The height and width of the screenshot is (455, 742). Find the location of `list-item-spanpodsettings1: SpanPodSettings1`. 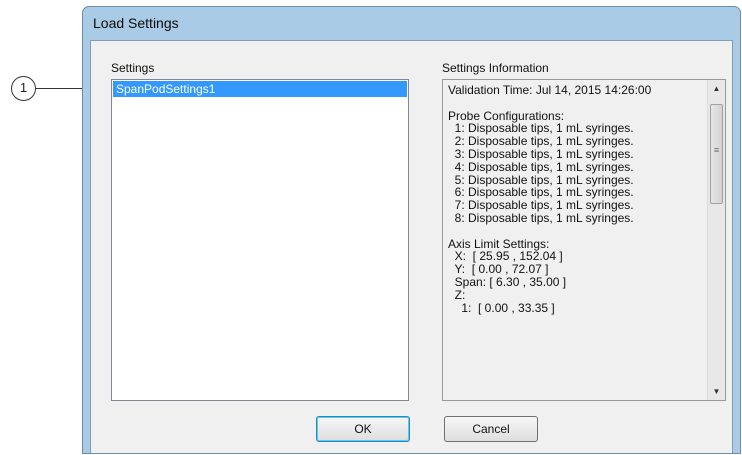

list-item-spanpodsettings1: SpanPodSettings1 is located at coordinates (260, 89).